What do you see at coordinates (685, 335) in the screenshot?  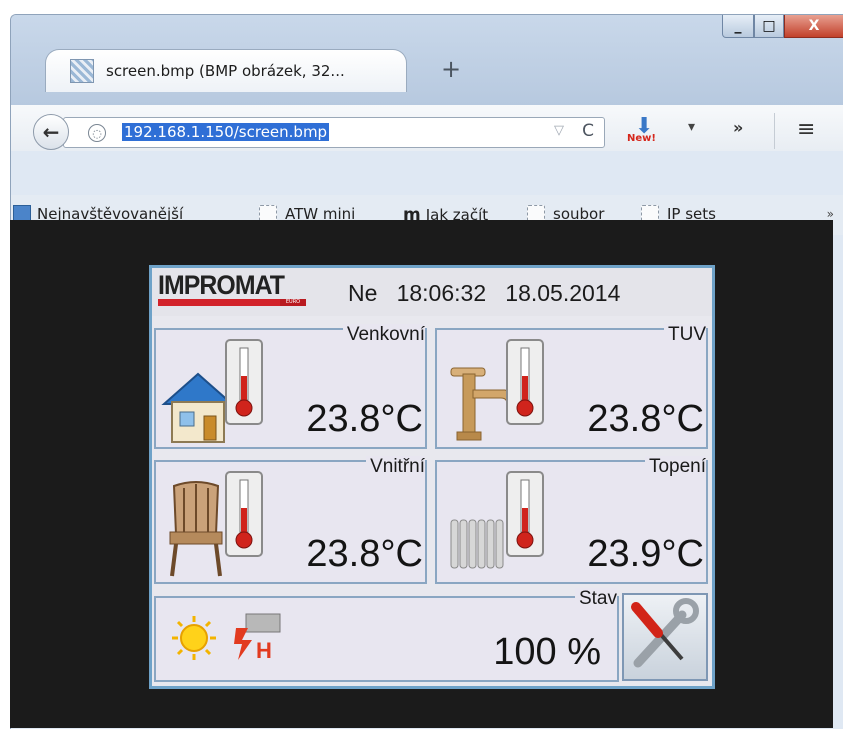 I see `panel-title: TUV` at bounding box center [685, 335].